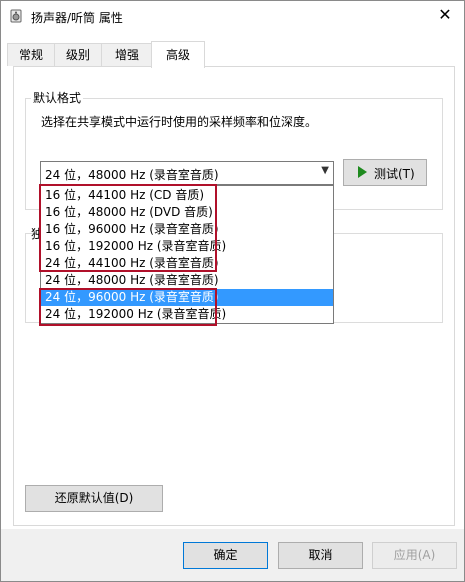  Describe the element at coordinates (187, 195) in the screenshot. I see `format-option: 16 位，44100 Hz (CD 音质)` at that location.